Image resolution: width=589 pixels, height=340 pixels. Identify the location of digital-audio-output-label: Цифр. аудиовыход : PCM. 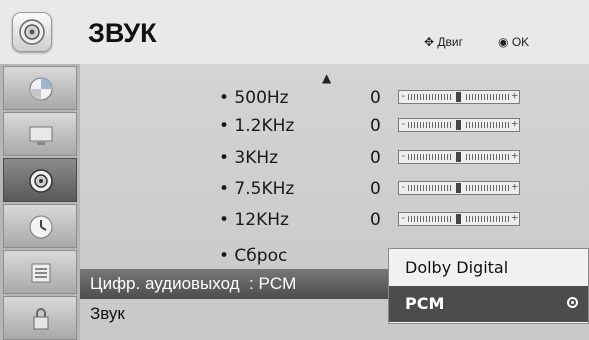
(193, 283).